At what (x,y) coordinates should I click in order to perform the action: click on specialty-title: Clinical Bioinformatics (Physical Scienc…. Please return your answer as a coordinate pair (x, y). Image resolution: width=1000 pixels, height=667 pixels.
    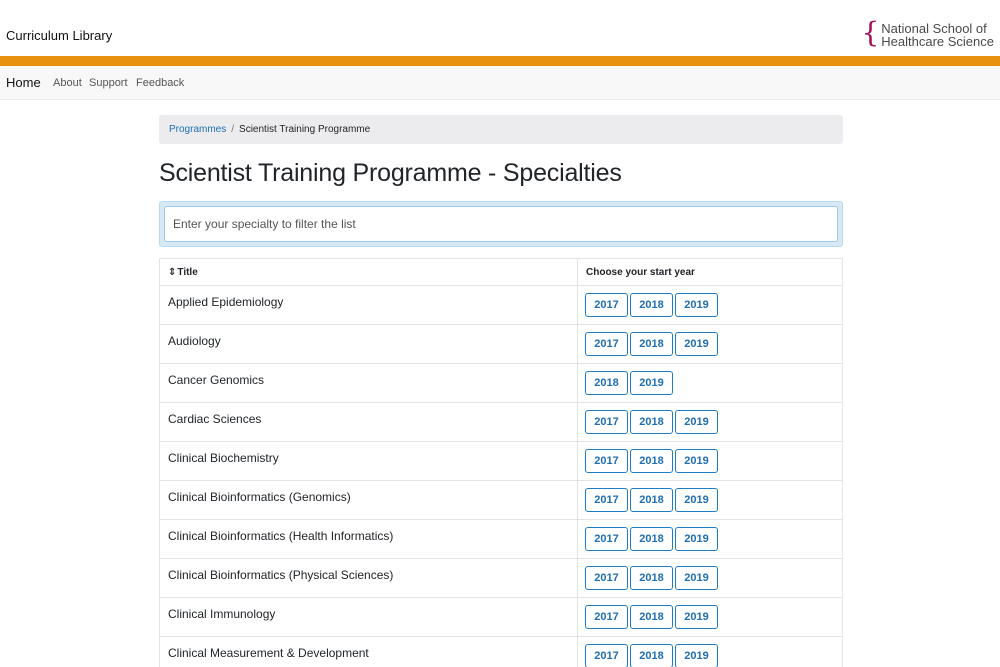
    Looking at the image, I should click on (368, 578).